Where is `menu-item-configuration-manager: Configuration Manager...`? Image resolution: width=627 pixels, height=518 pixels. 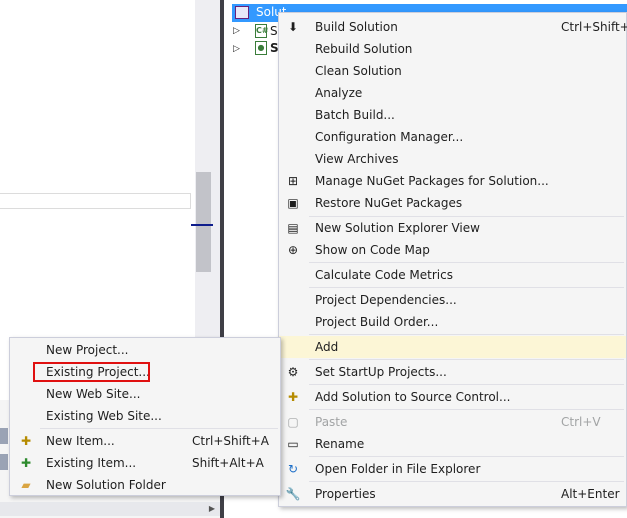 menu-item-configuration-manager: Configuration Manager... is located at coordinates (452, 137).